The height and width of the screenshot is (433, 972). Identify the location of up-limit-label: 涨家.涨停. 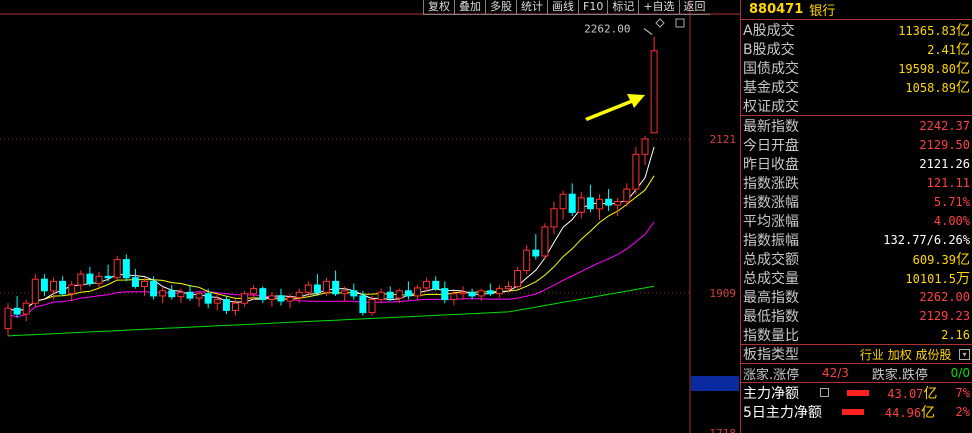
(771, 375).